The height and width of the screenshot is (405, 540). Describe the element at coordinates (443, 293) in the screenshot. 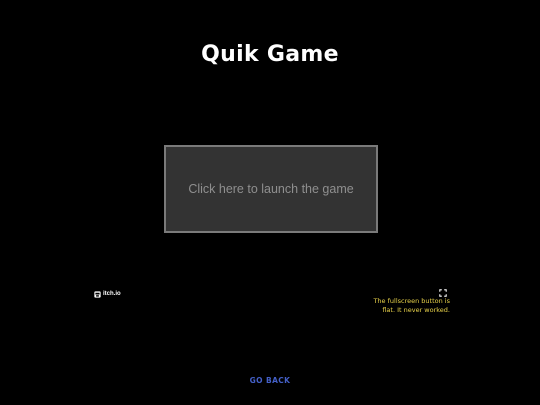

I see `fullscreen-icon` at that location.